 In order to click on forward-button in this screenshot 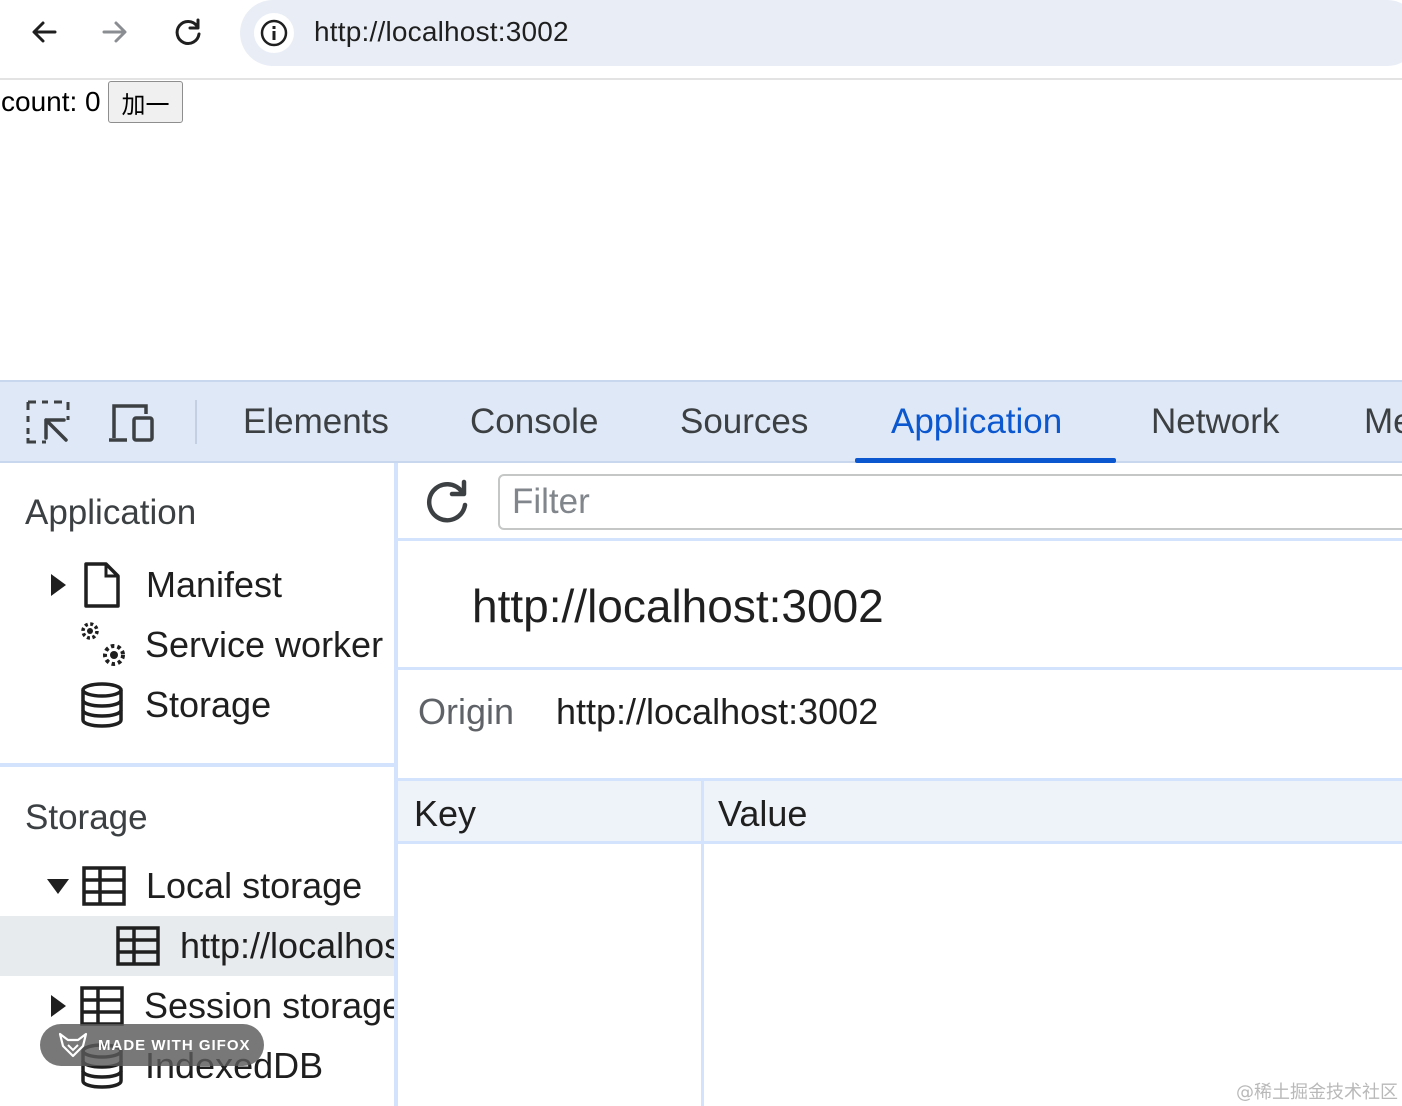, I will do `click(115, 32)`.